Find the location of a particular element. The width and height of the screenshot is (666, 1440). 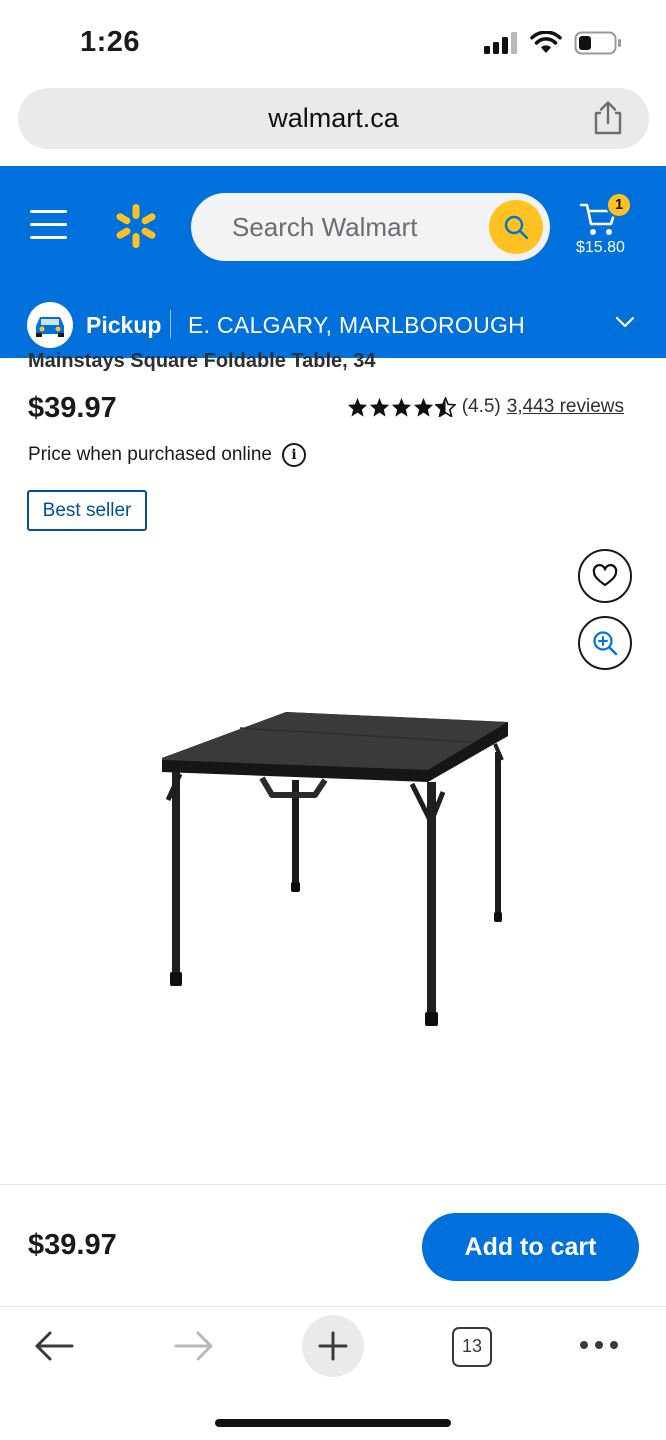

more-icon is located at coordinates (599, 1345).